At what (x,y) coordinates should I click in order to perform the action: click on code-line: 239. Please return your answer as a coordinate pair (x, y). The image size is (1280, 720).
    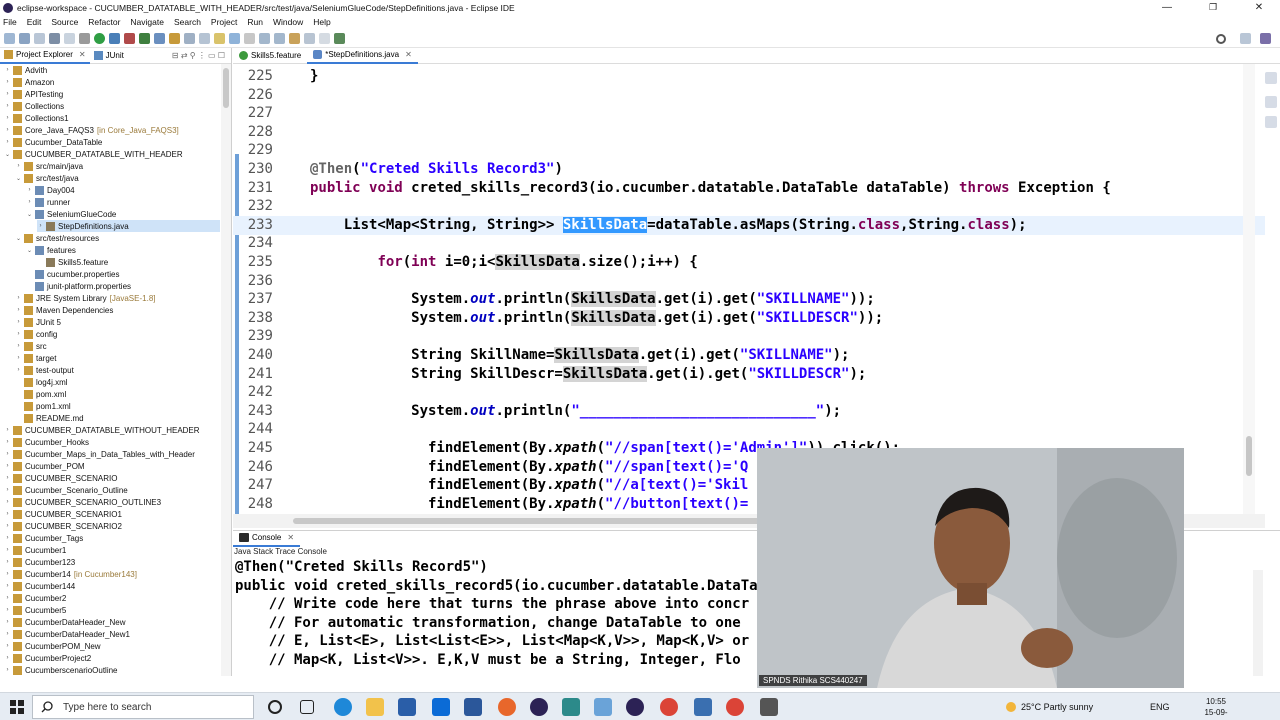
    Looking at the image, I should click on (749, 336).